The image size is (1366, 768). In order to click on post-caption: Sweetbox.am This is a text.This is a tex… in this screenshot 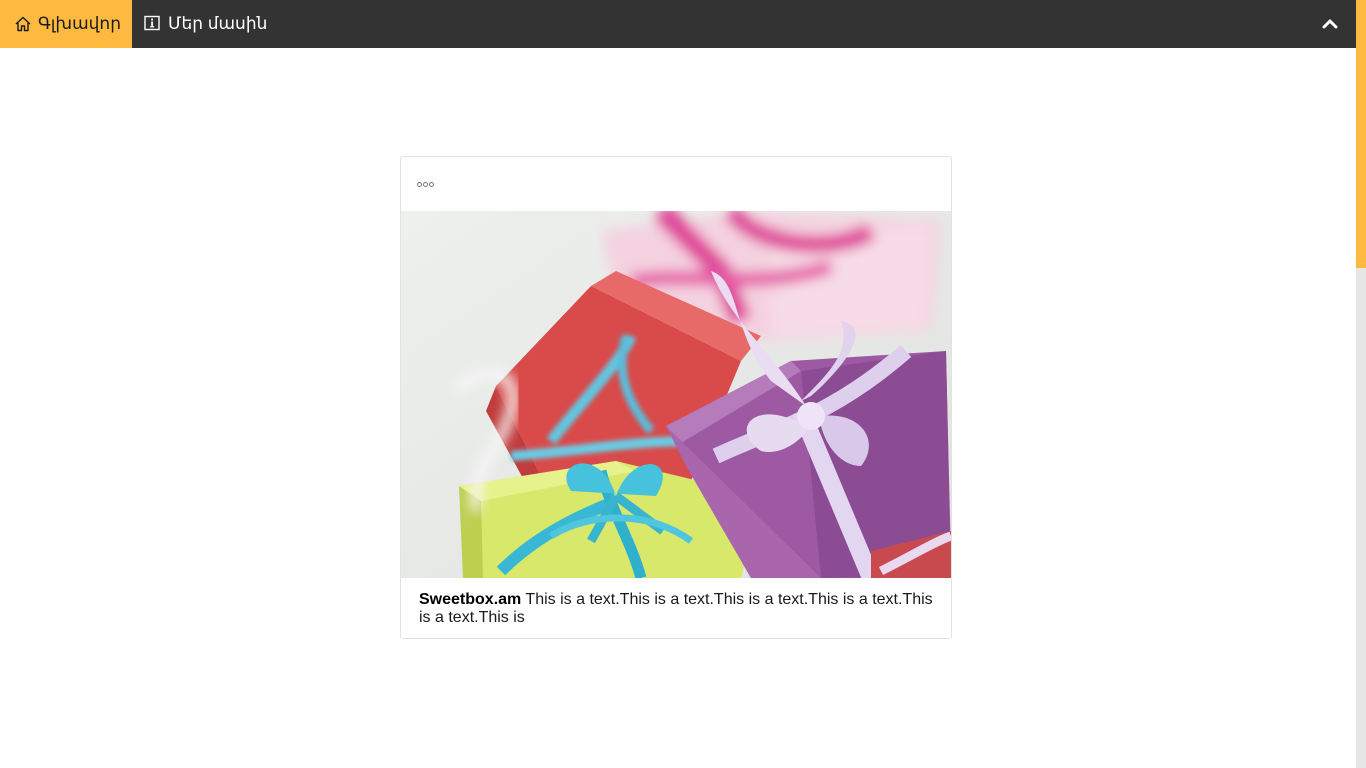, I will do `click(676, 602)`.